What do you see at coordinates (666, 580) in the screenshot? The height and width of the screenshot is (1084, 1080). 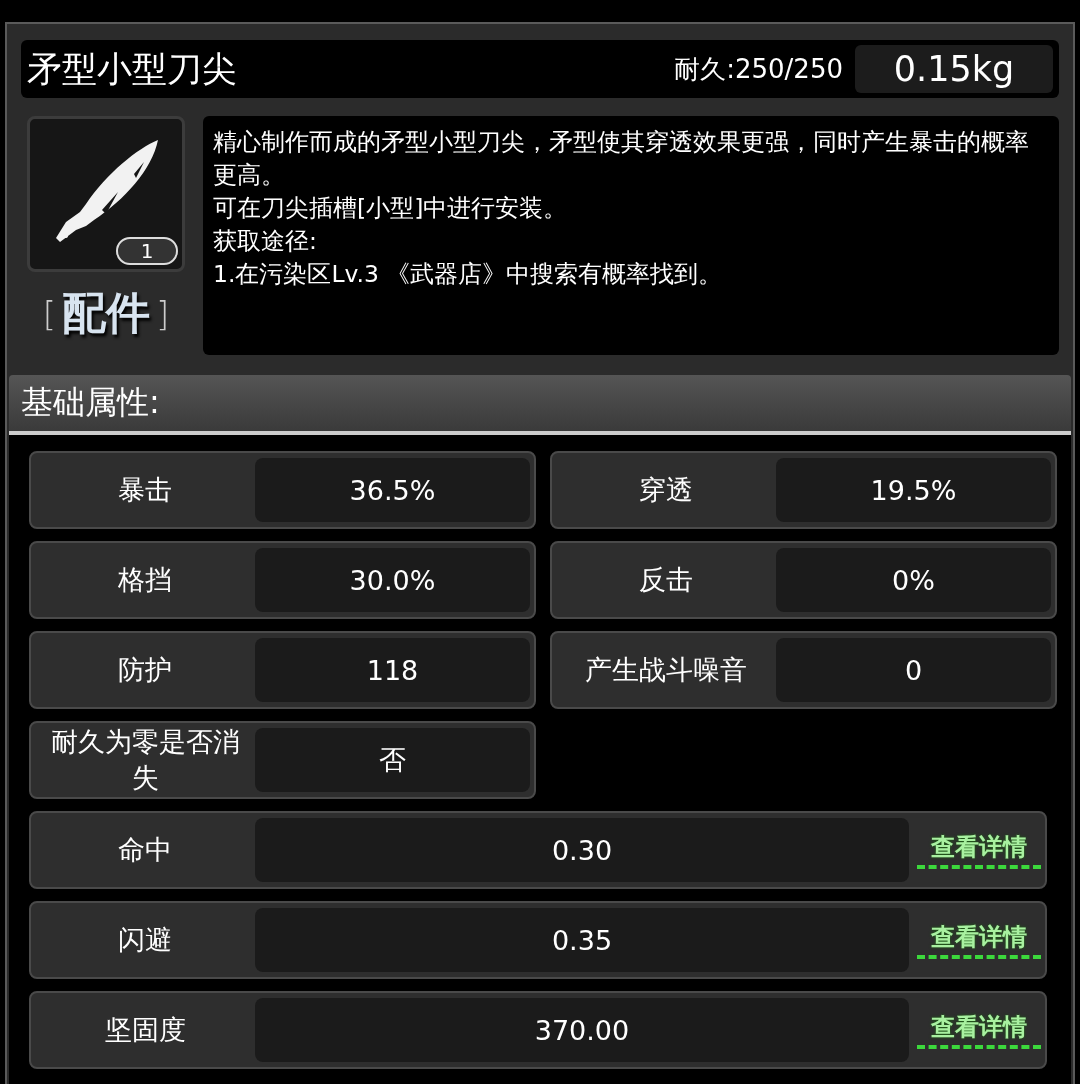 I see `stat-label: 反击` at bounding box center [666, 580].